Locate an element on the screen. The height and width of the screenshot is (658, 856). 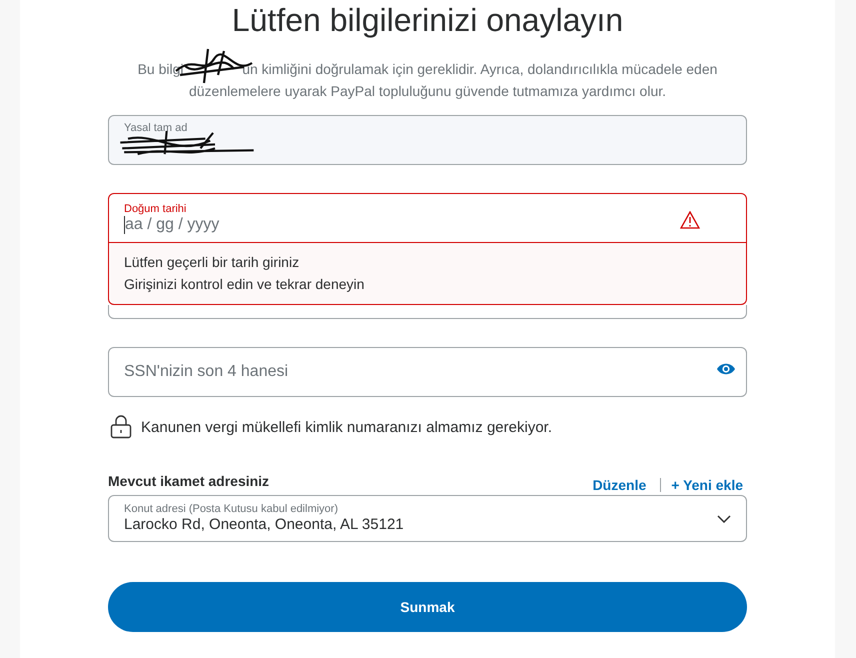
submit-button: Sunmak is located at coordinates (427, 607).